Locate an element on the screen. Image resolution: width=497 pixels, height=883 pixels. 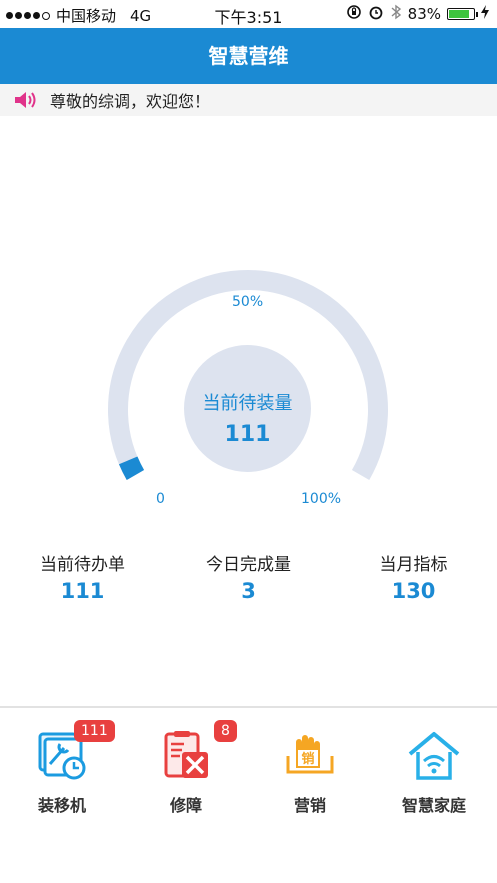
repair-badge: 8 is located at coordinates (225, 731).